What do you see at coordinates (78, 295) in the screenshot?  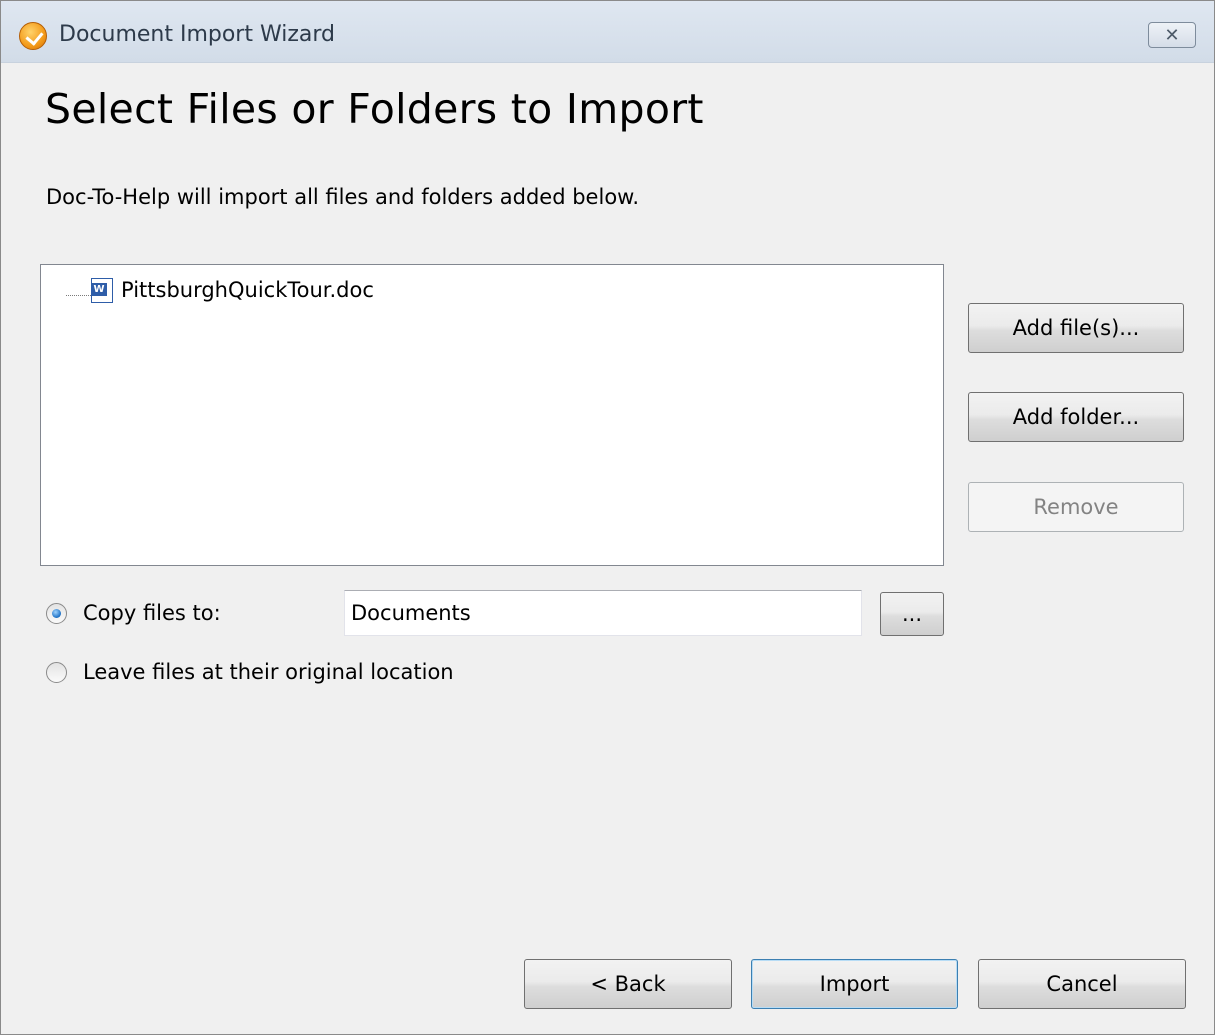 I see `tree-connector` at bounding box center [78, 295].